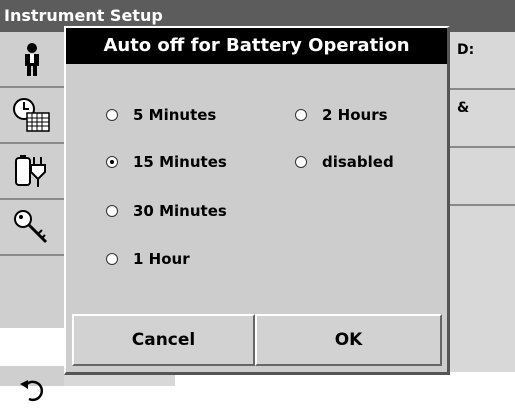  I want to click on radio-15-minutes, so click(112, 162).